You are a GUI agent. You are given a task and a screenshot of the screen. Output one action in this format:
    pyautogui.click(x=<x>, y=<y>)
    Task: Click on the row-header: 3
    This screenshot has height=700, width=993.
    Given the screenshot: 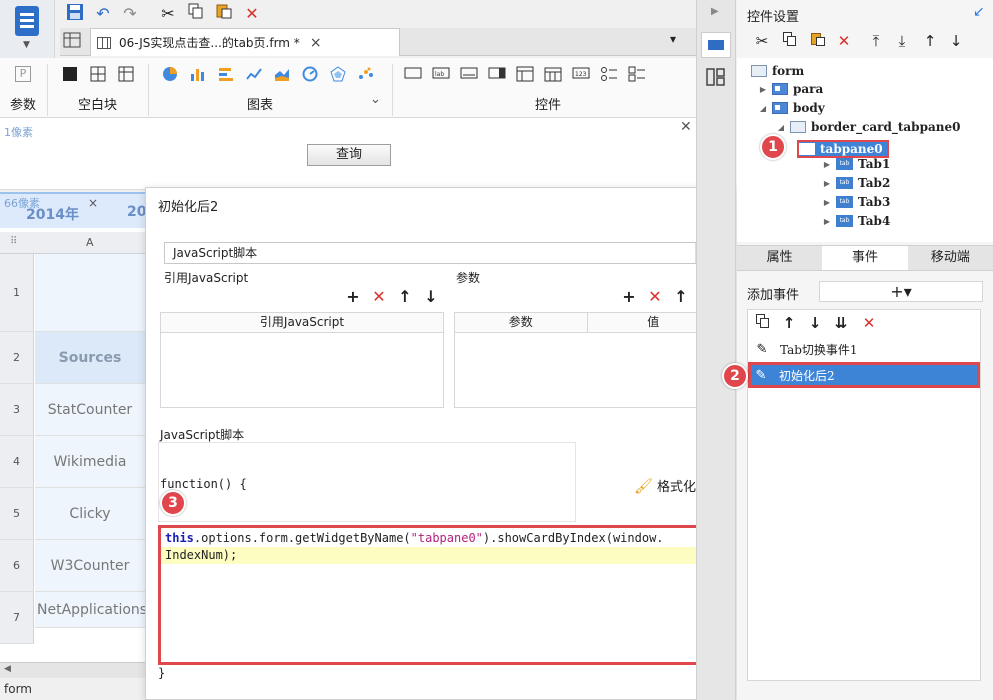 What is the action you would take?
    pyautogui.click(x=17, y=410)
    